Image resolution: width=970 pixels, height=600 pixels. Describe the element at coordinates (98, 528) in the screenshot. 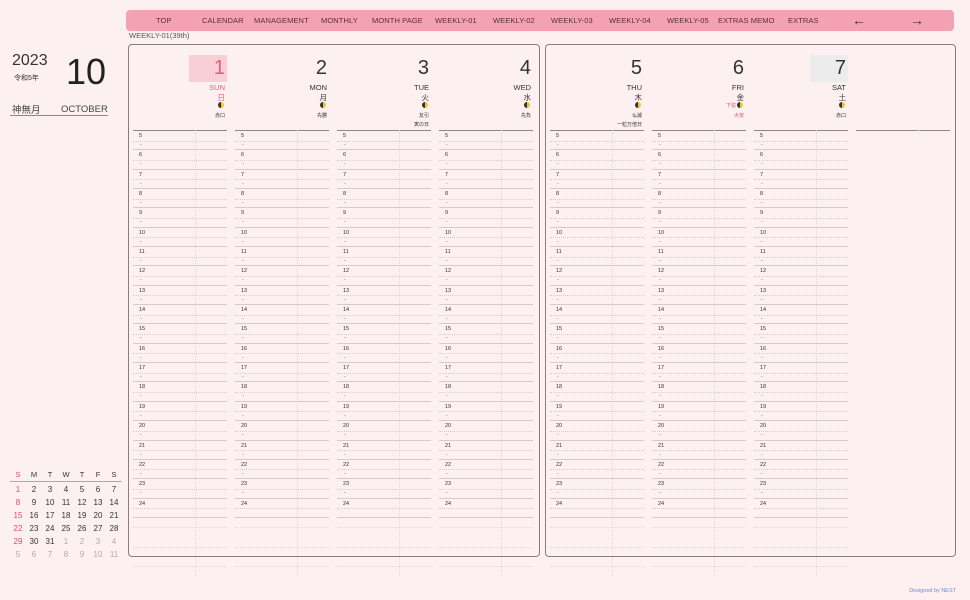

I see `mini-calendar-day: 27` at that location.